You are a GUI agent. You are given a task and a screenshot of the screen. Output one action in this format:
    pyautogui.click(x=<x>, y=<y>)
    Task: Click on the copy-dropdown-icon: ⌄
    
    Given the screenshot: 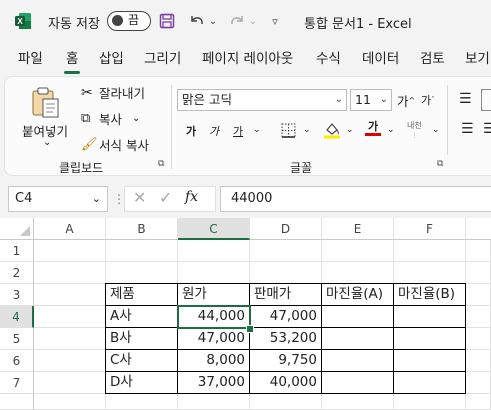 What is the action you would take?
    pyautogui.click(x=136, y=118)
    